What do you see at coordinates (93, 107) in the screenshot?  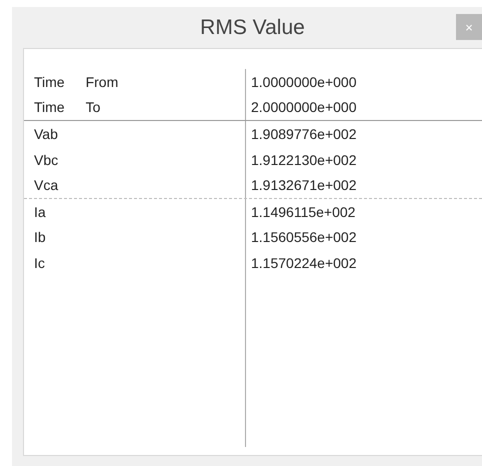 I see `row-sublabel: To` at bounding box center [93, 107].